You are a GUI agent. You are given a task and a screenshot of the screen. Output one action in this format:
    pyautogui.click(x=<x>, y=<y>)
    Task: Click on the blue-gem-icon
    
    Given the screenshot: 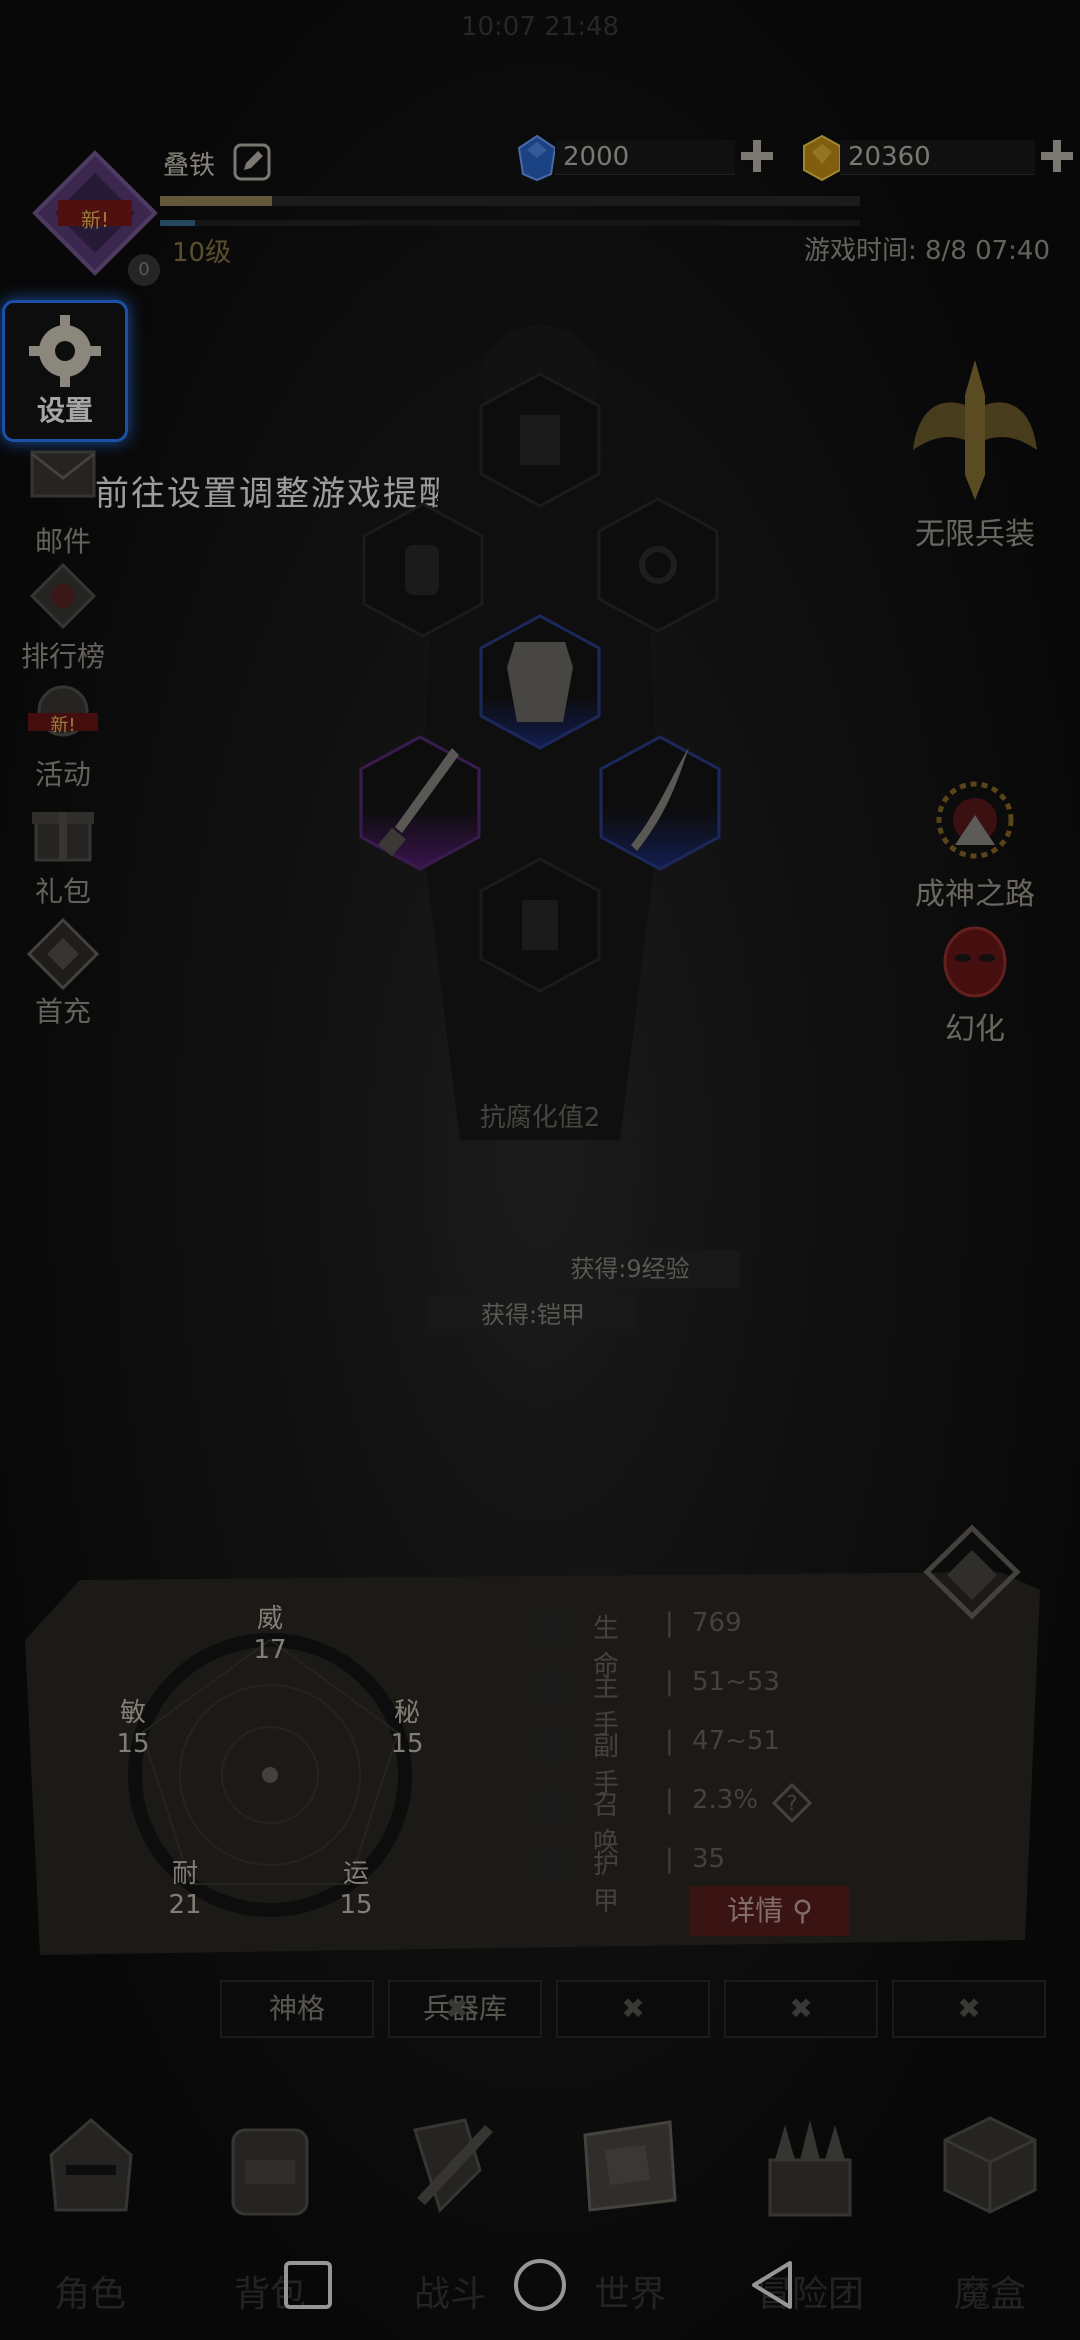 What is the action you would take?
    pyautogui.click(x=537, y=158)
    